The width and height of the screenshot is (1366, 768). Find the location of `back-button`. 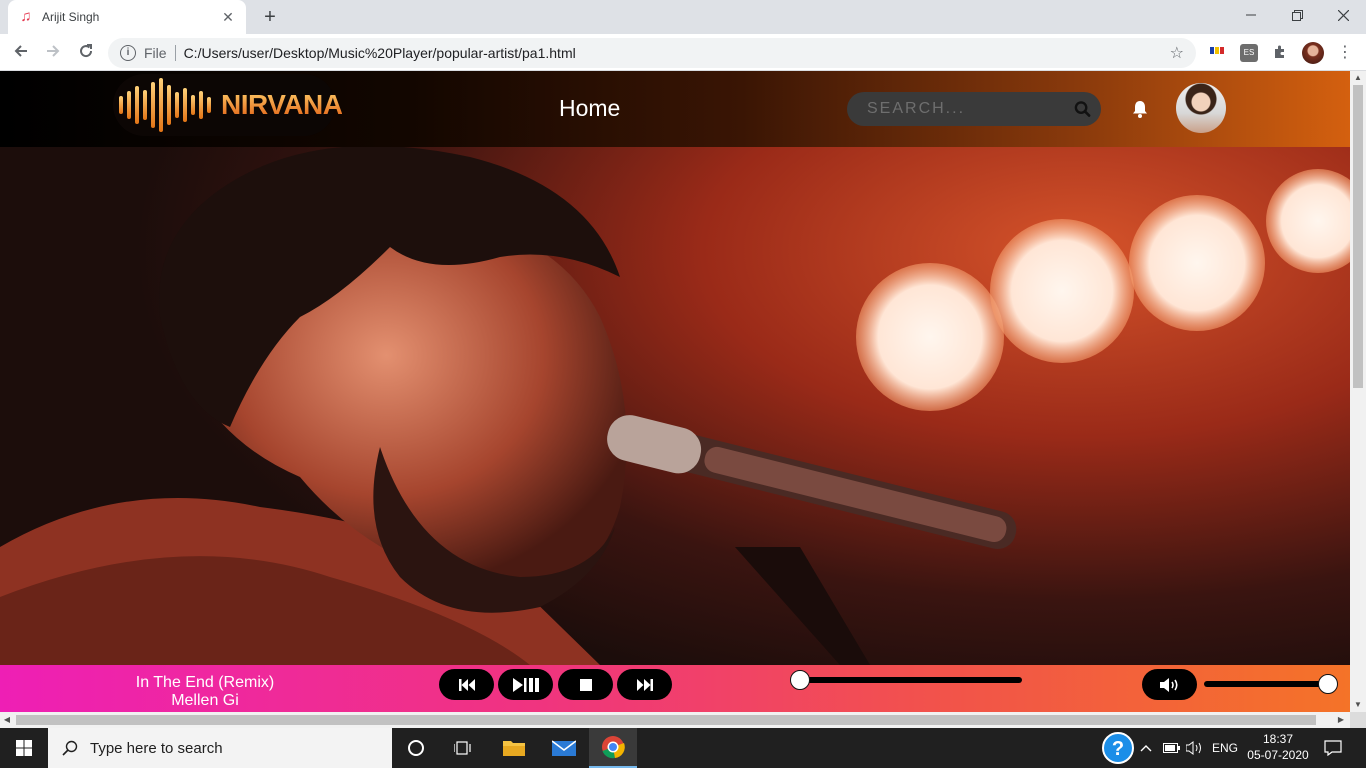

back-button is located at coordinates (21, 53).